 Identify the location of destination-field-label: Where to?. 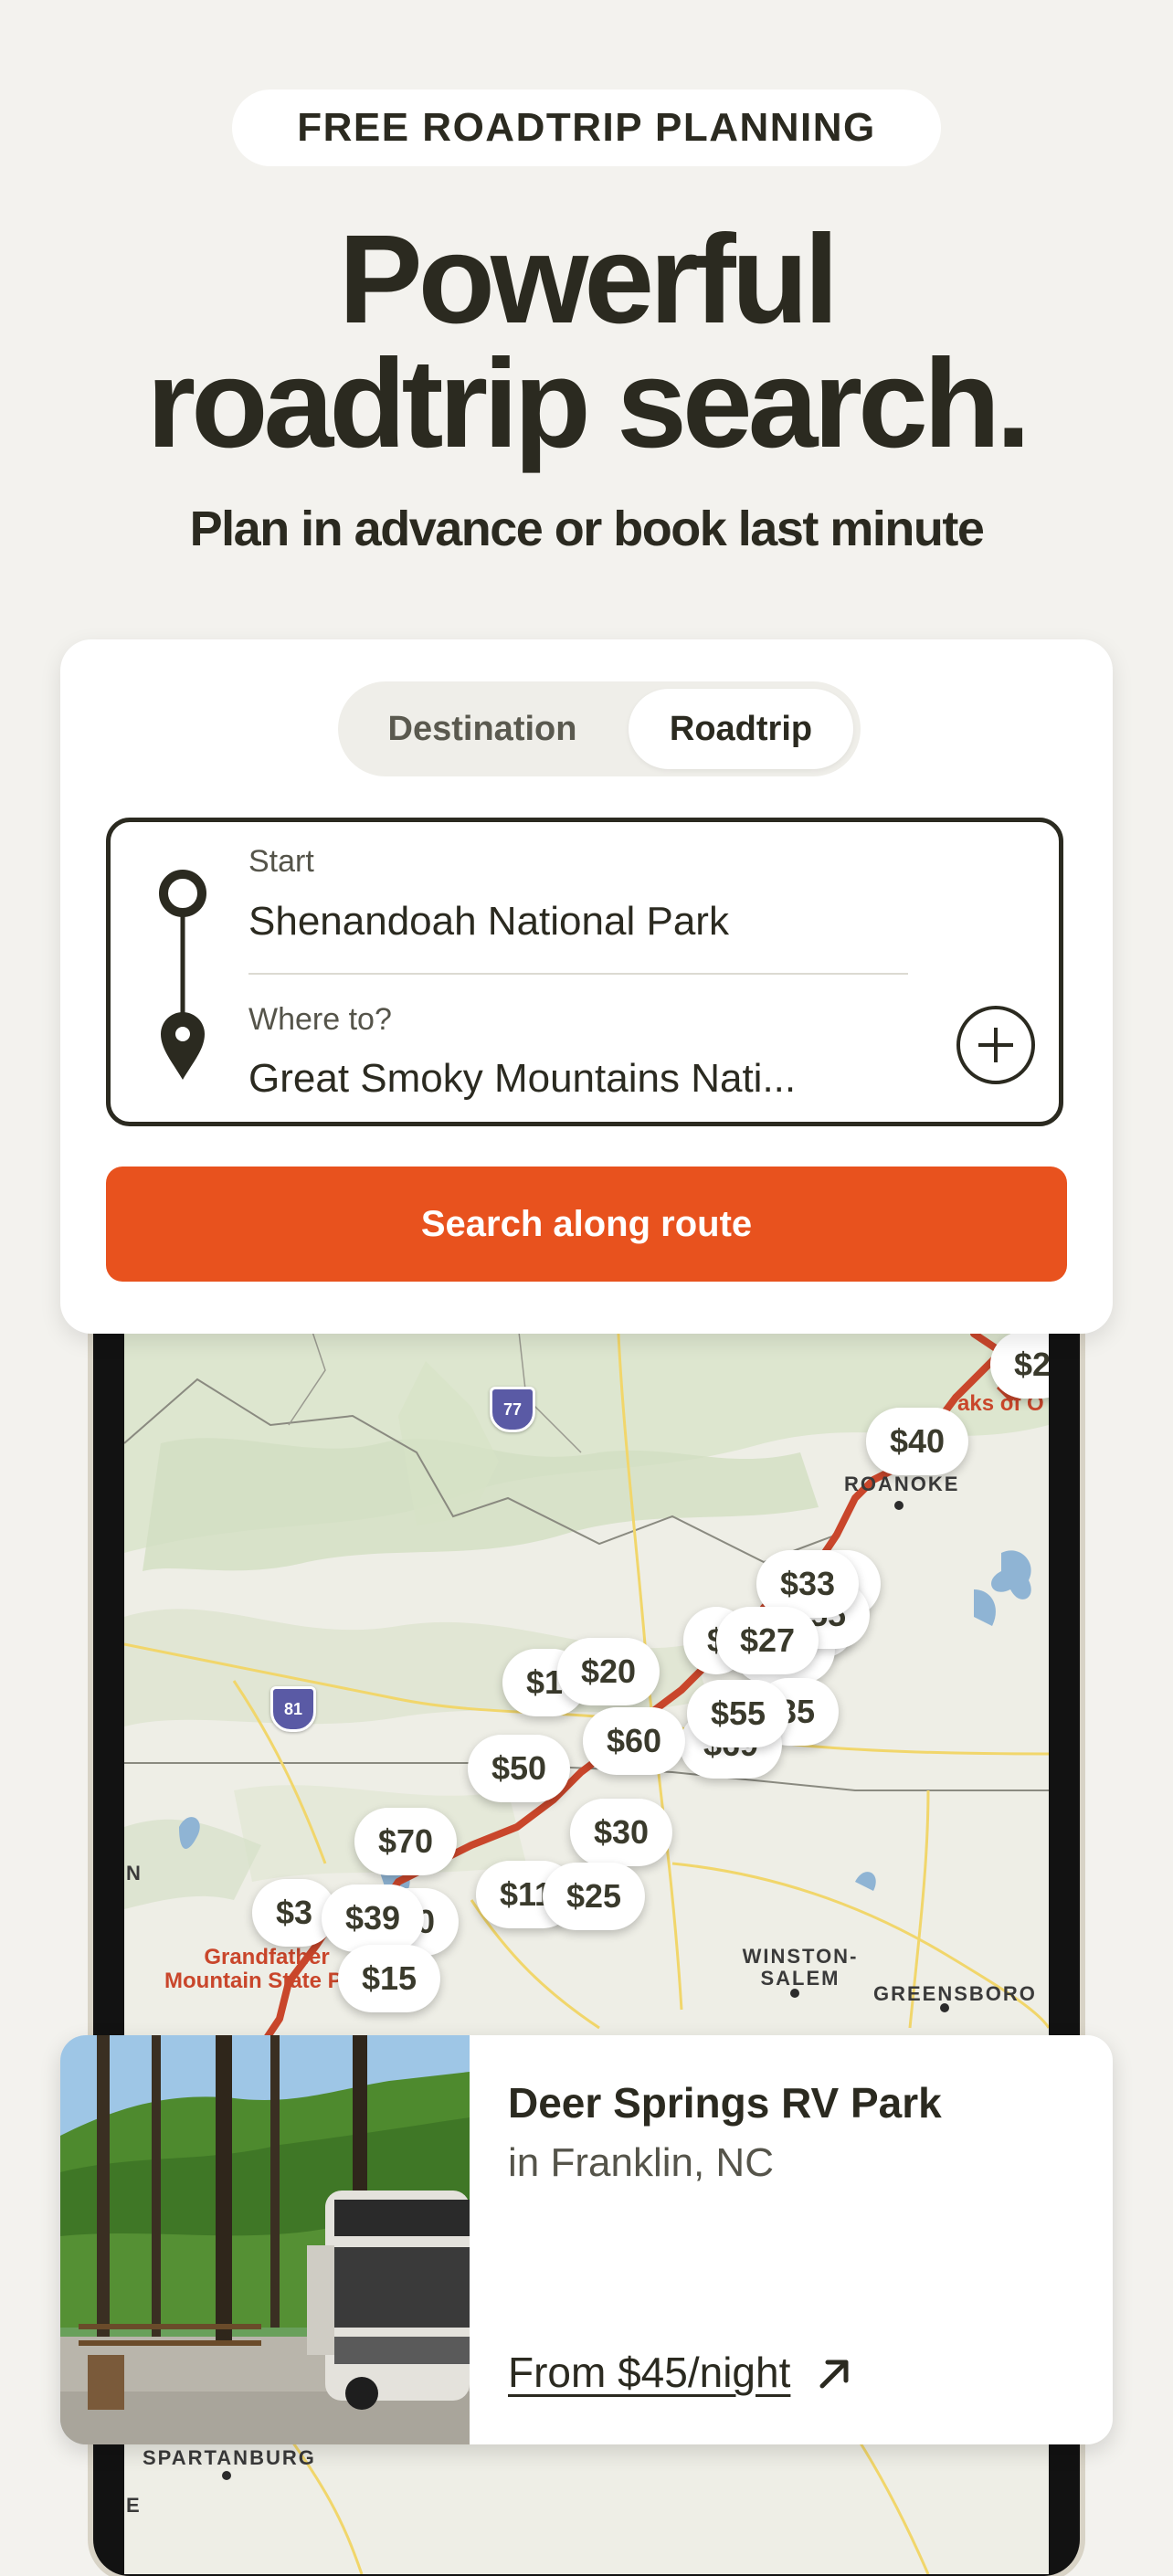
(320, 1020).